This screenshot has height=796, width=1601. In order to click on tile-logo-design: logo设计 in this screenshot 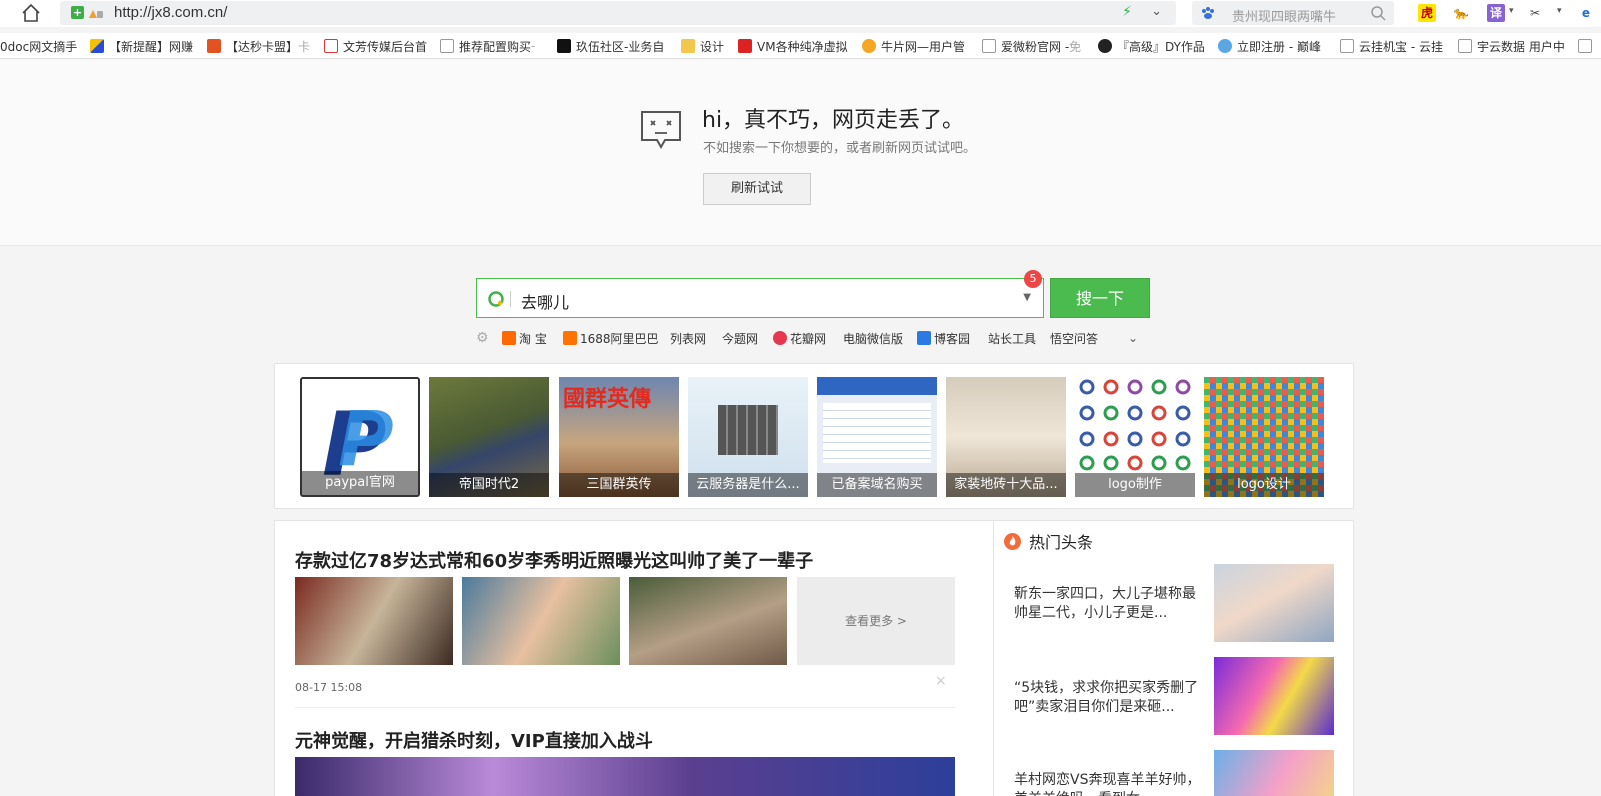, I will do `click(1264, 437)`.